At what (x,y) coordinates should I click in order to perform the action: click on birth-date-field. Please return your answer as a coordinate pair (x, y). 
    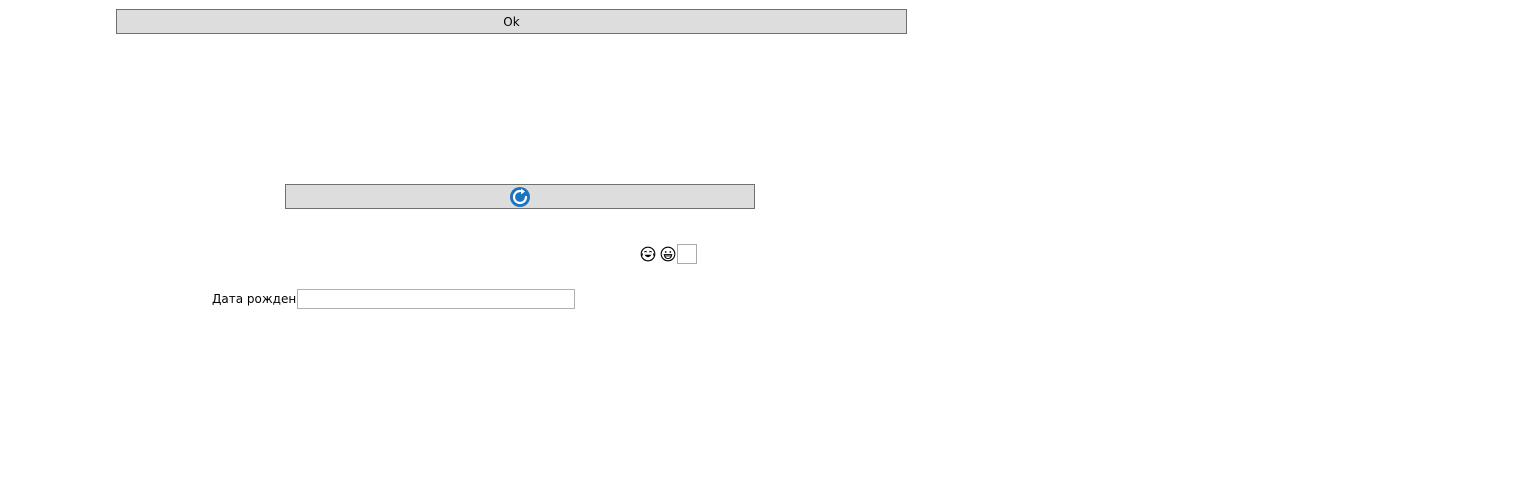
    Looking at the image, I should click on (436, 299).